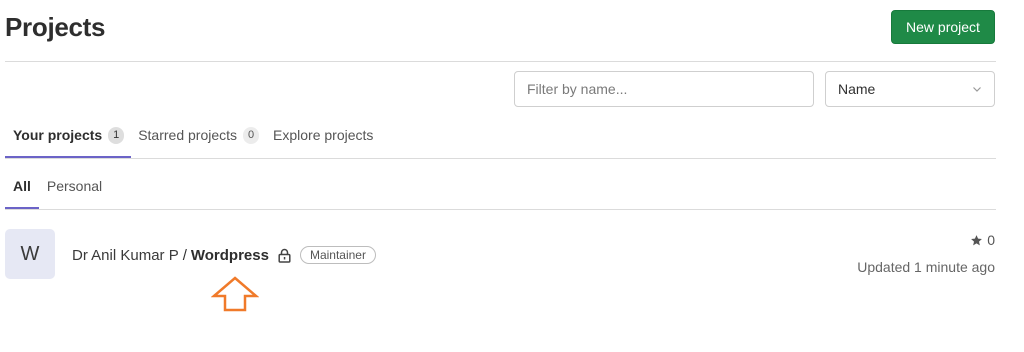 The height and width of the screenshot is (352, 1024). Describe the element at coordinates (235, 294) in the screenshot. I see `up-arrow-annotation` at that location.